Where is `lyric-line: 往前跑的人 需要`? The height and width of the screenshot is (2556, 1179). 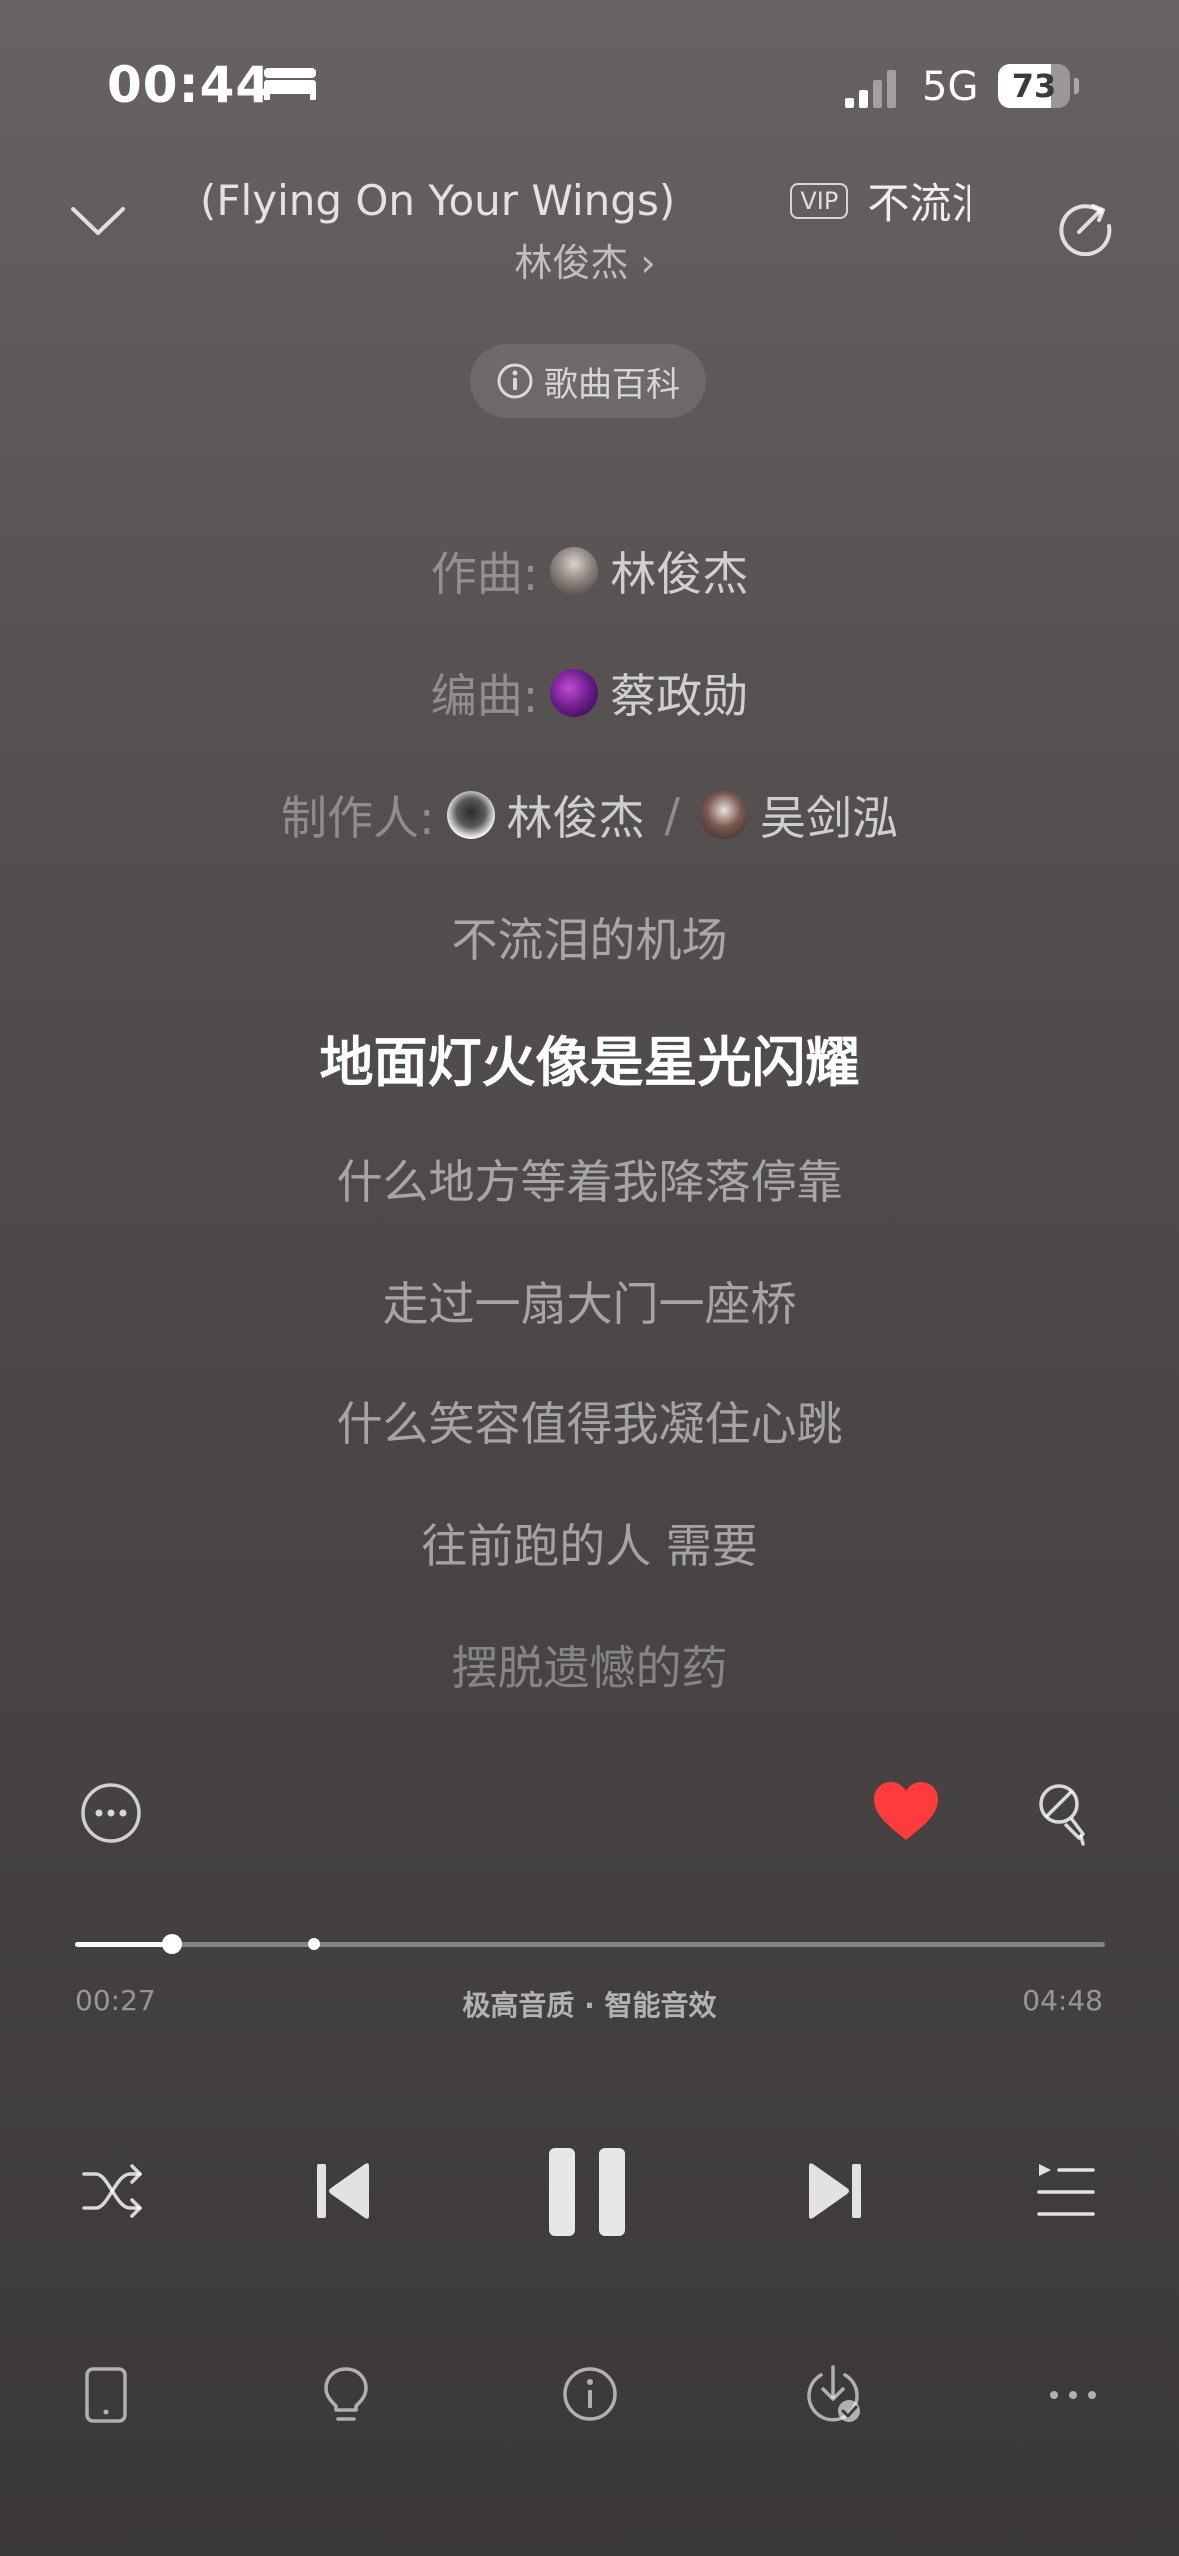 lyric-line: 往前跑的人 需要 is located at coordinates (589, 1543).